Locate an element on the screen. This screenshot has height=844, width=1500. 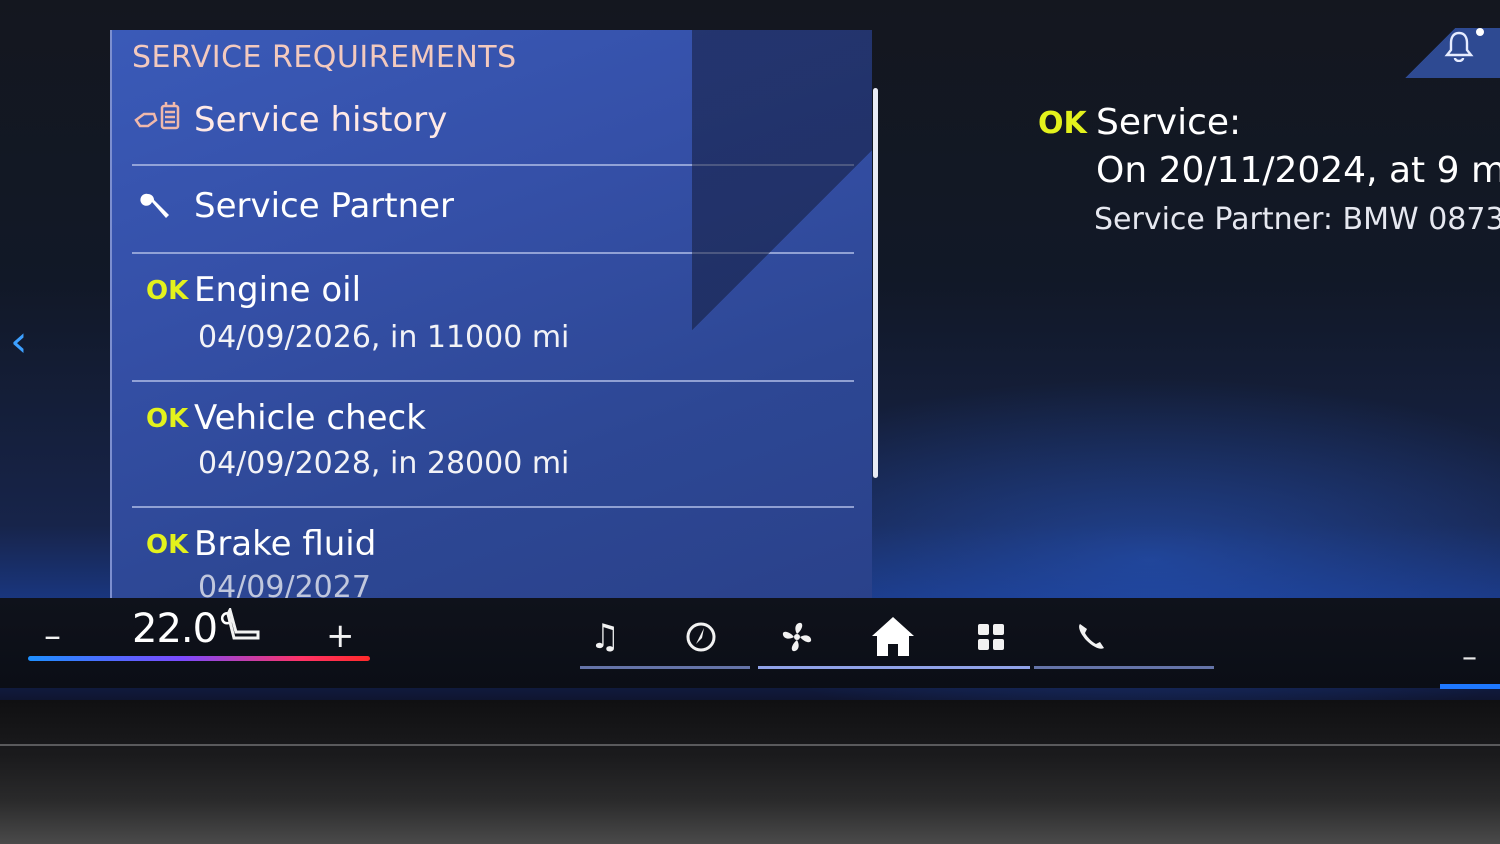
phone-icon is located at coordinates (1091, 637).